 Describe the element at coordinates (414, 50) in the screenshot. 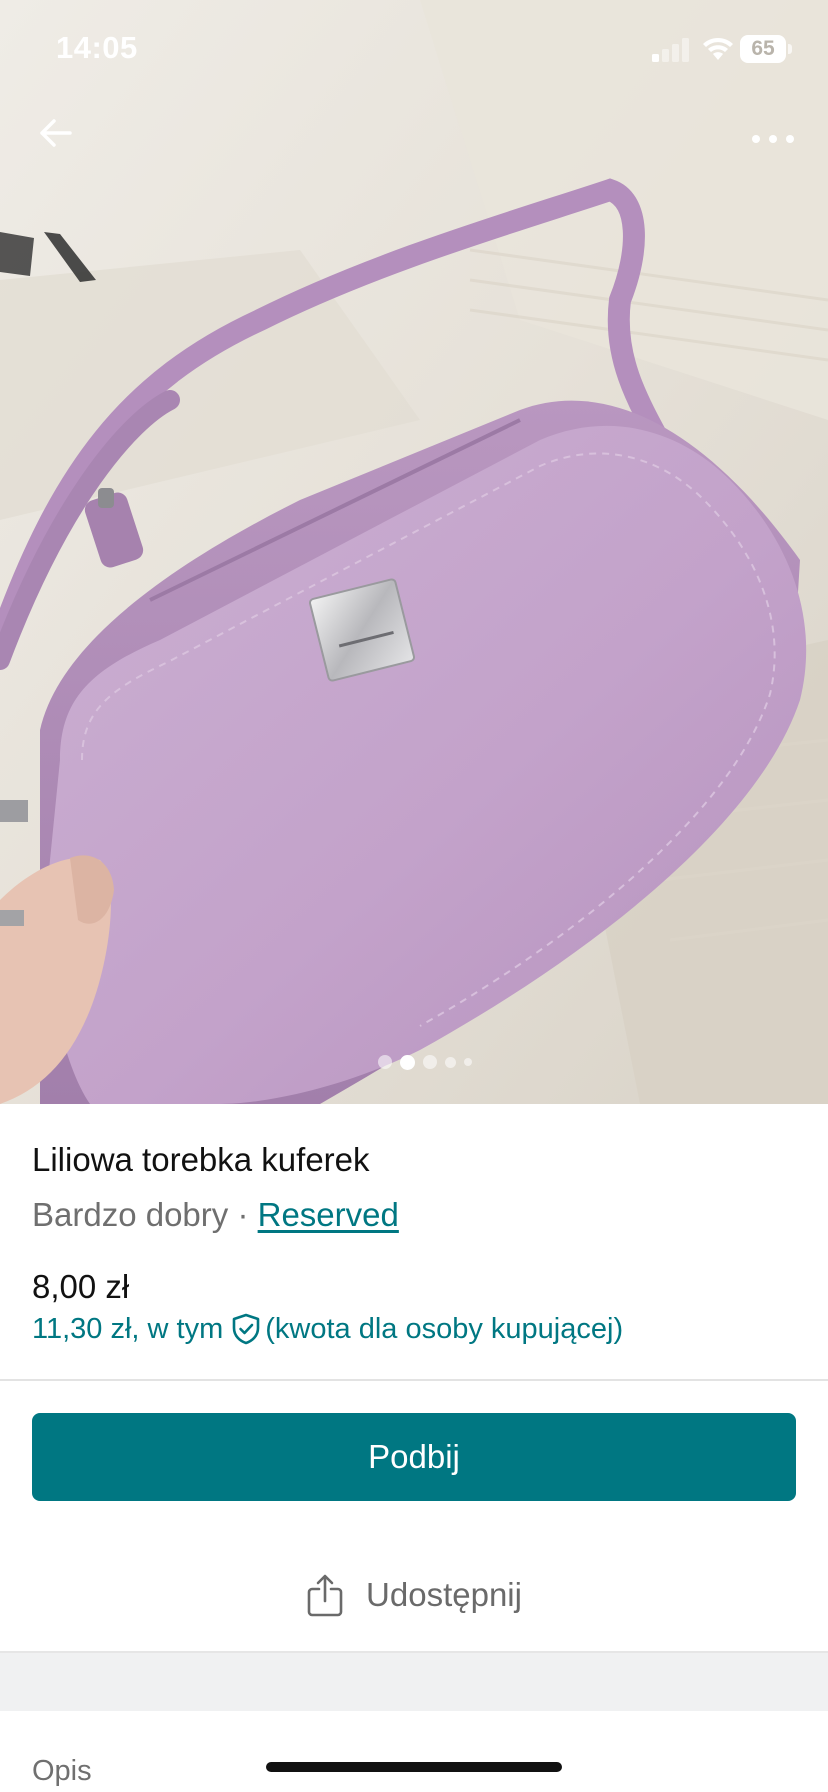

I see `status-bar: 14:05 65` at that location.